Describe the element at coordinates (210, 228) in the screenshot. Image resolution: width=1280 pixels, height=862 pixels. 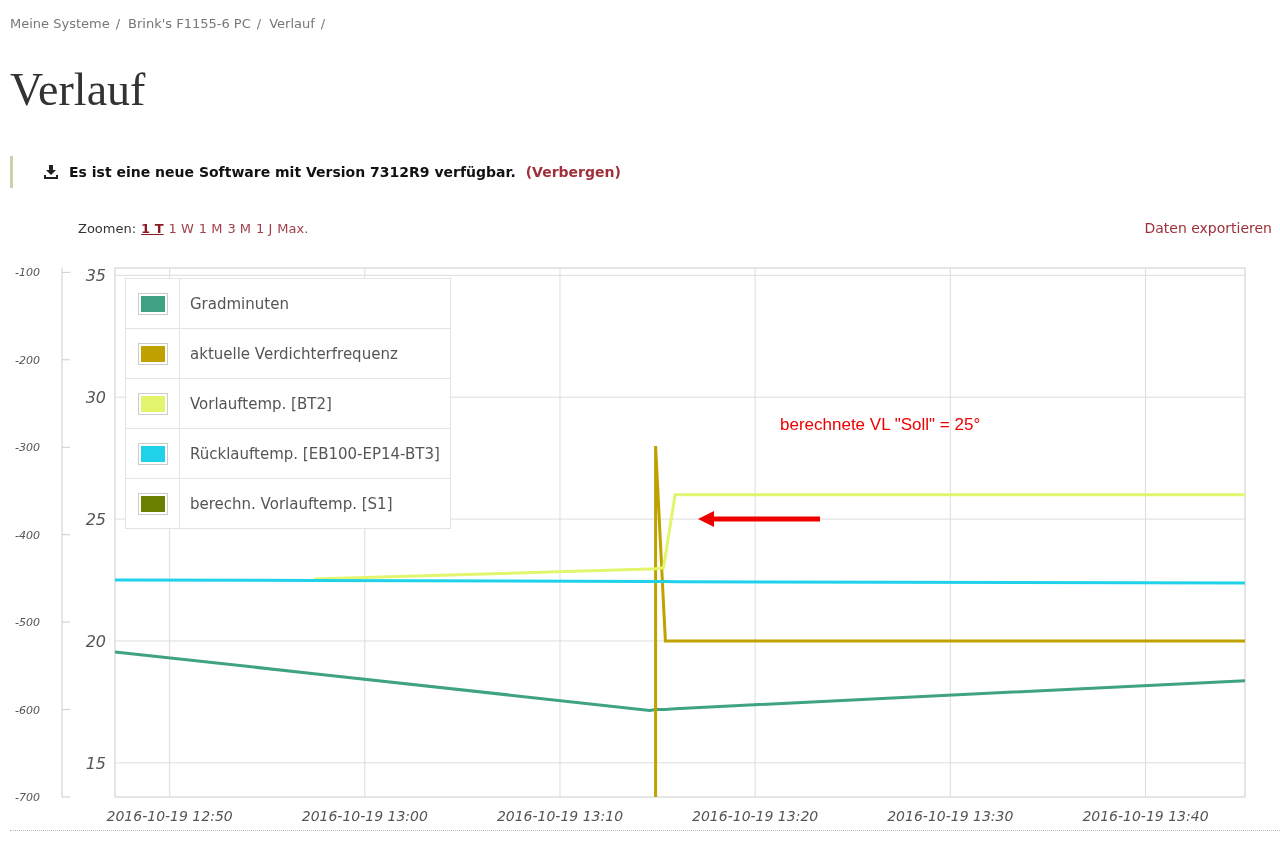
I see `zoom-option: 1 M` at that location.